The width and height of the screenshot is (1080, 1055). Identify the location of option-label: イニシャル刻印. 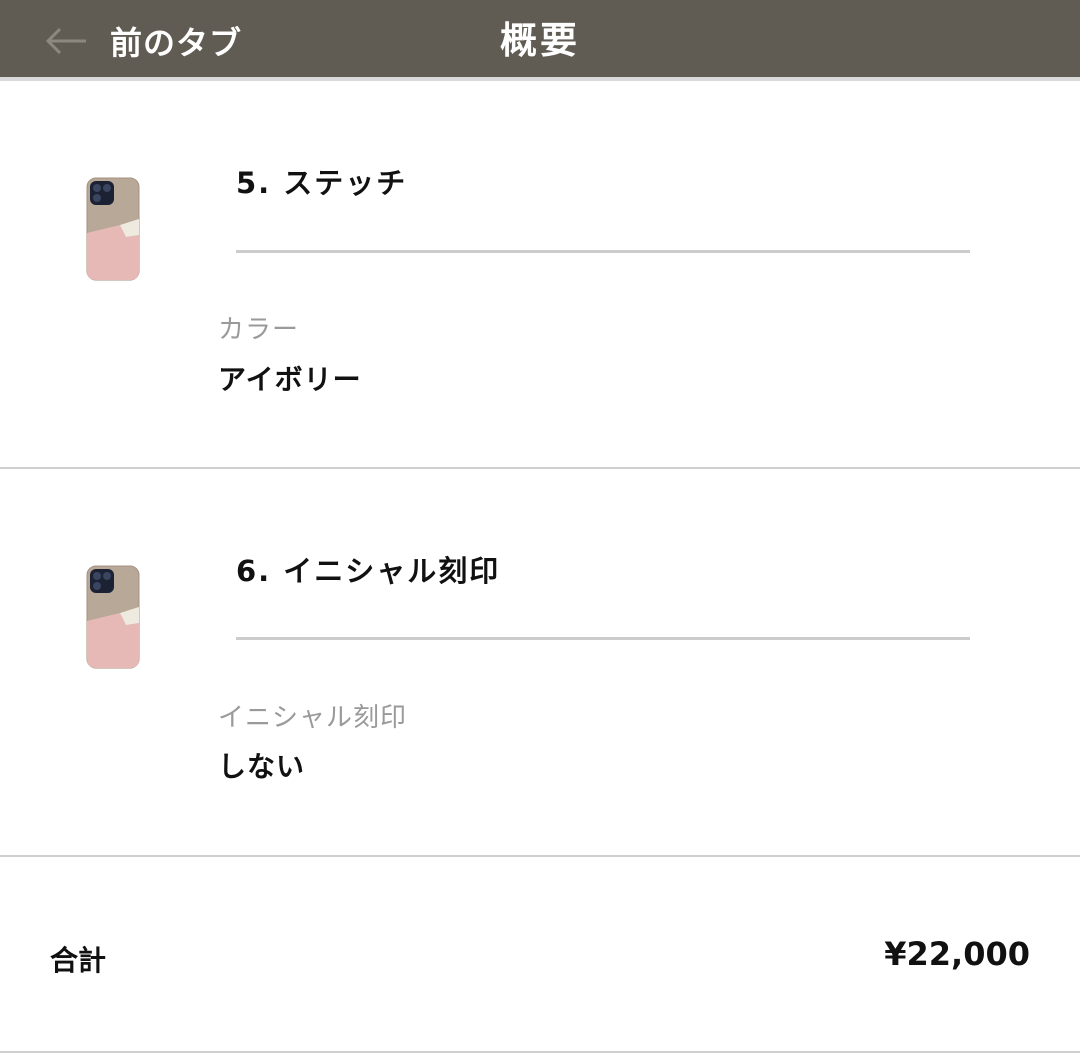
(313, 718).